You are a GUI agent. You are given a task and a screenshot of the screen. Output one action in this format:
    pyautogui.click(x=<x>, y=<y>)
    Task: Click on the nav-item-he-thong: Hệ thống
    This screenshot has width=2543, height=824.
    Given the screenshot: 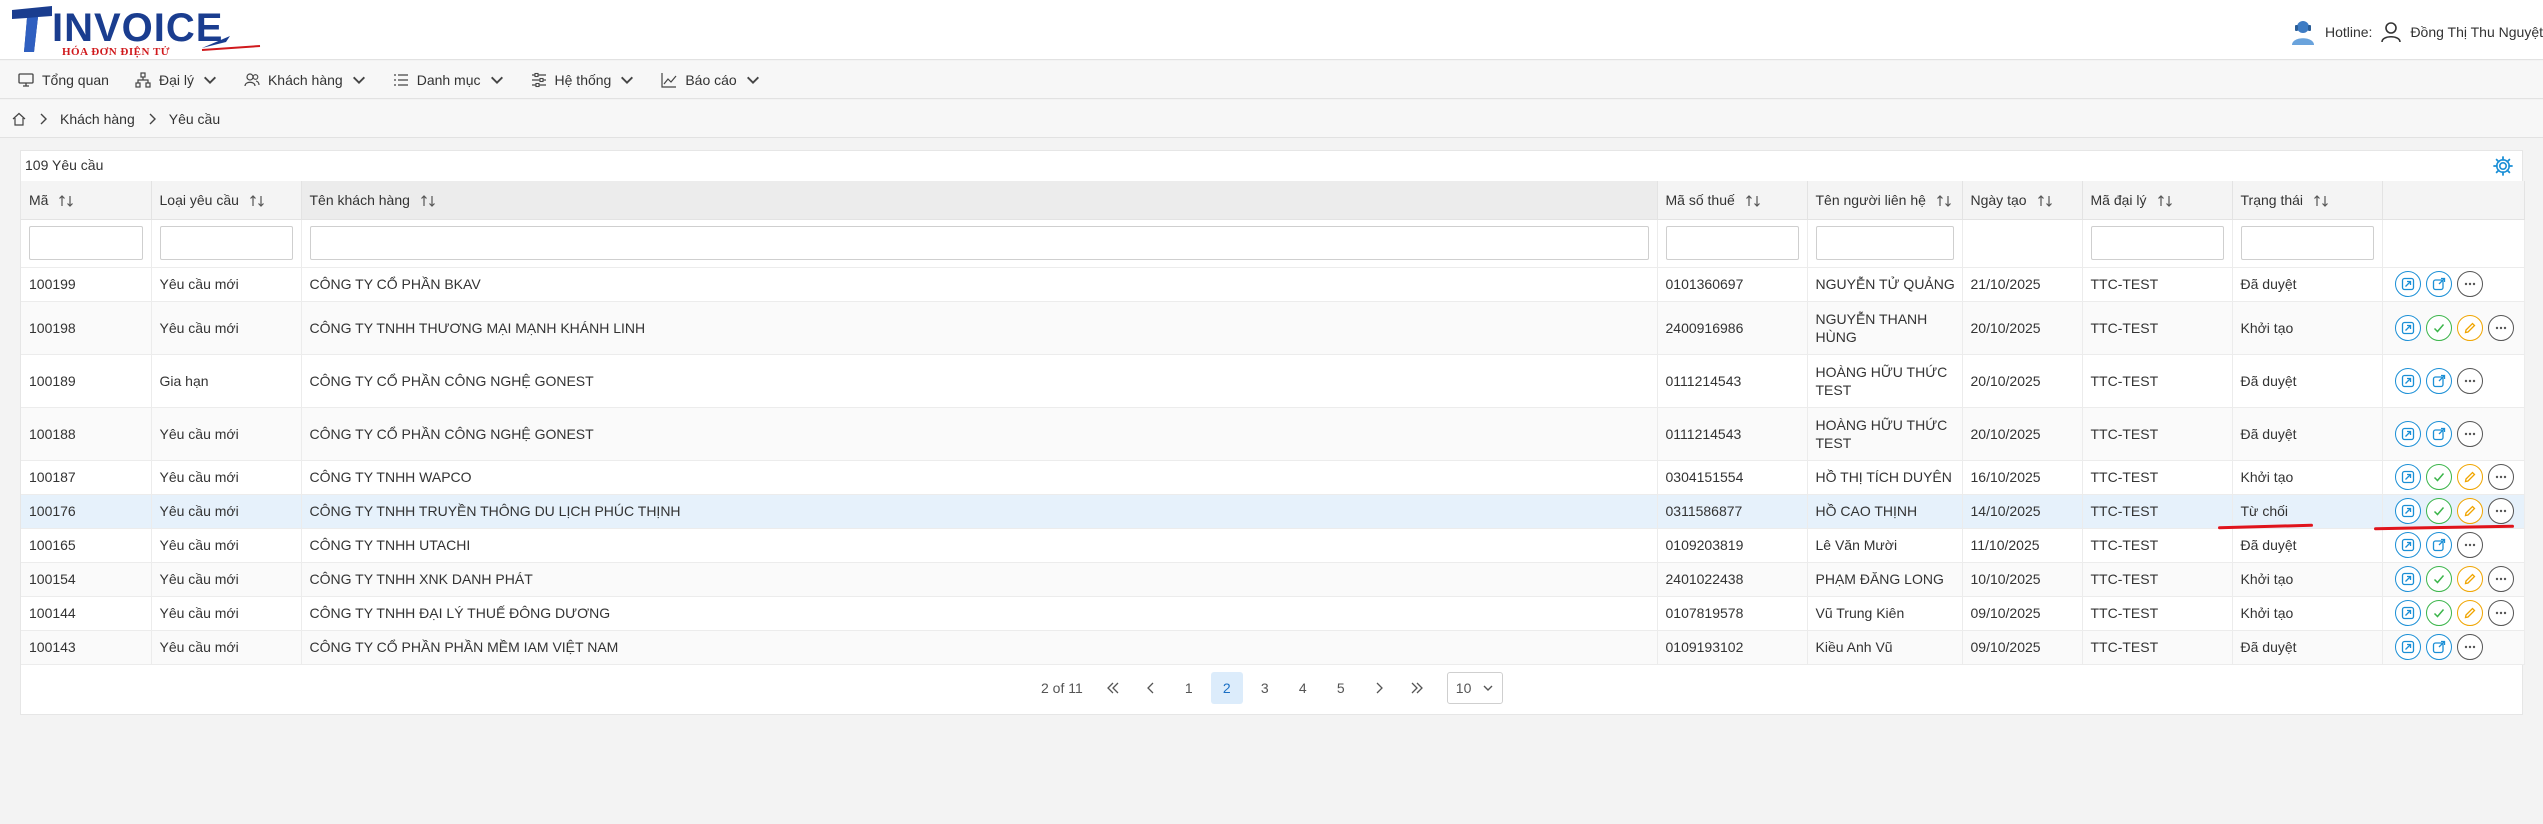 What is the action you would take?
    pyautogui.click(x=583, y=80)
    